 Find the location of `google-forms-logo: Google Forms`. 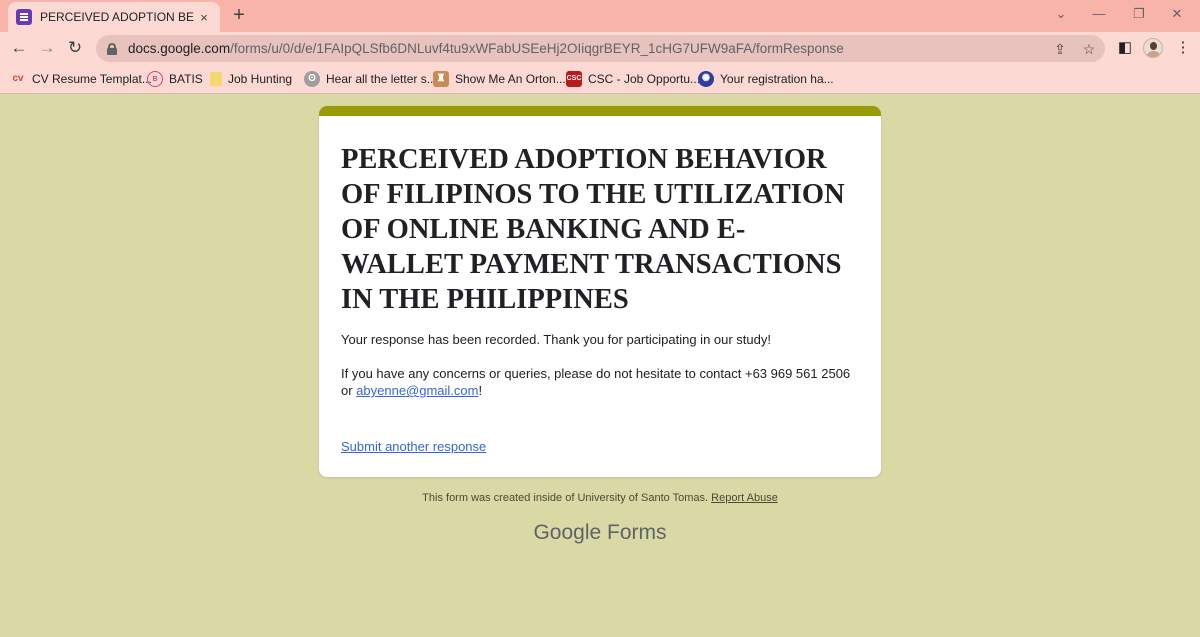

google-forms-logo: Google Forms is located at coordinates (600, 533).